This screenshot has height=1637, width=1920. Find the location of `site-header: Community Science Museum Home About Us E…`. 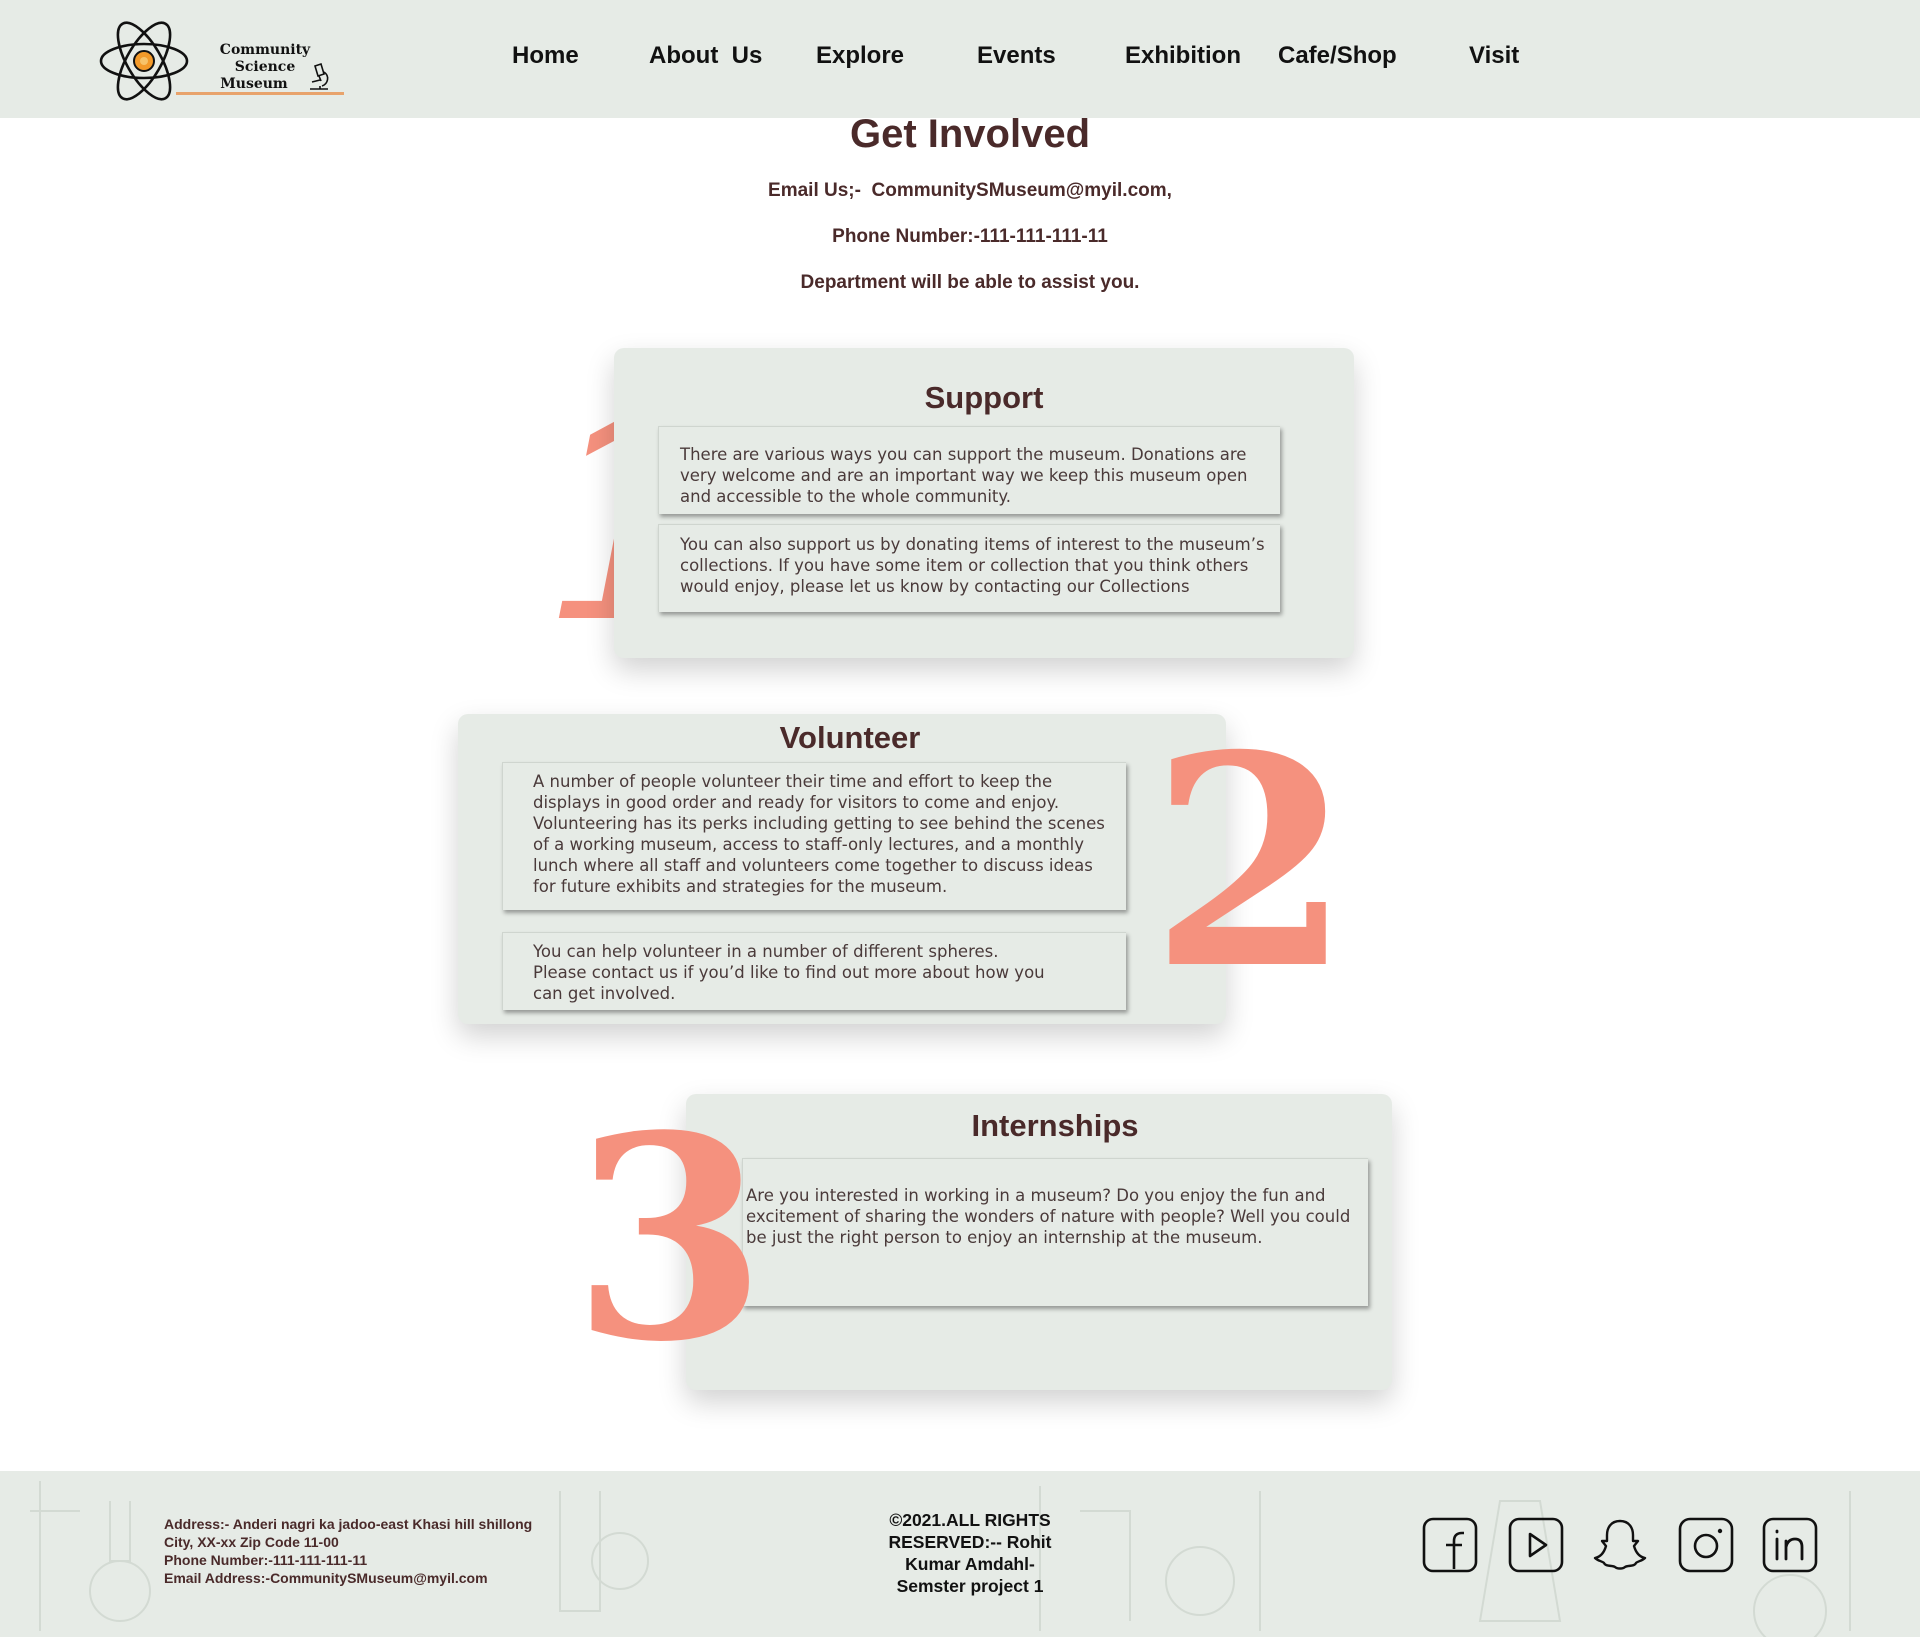

site-header: Community Science Museum Home About Us E… is located at coordinates (960, 59).